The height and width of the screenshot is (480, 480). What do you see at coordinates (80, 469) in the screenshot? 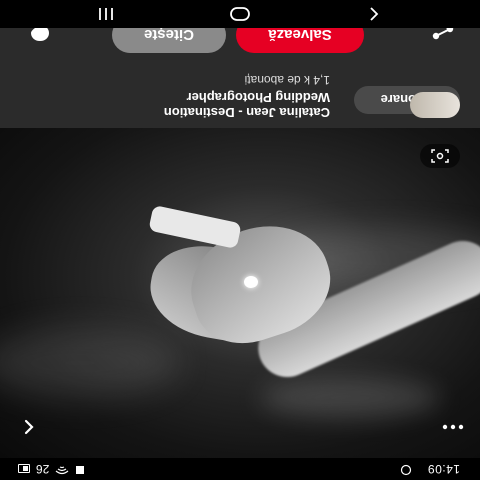
I see `notification-icon` at bounding box center [80, 469].